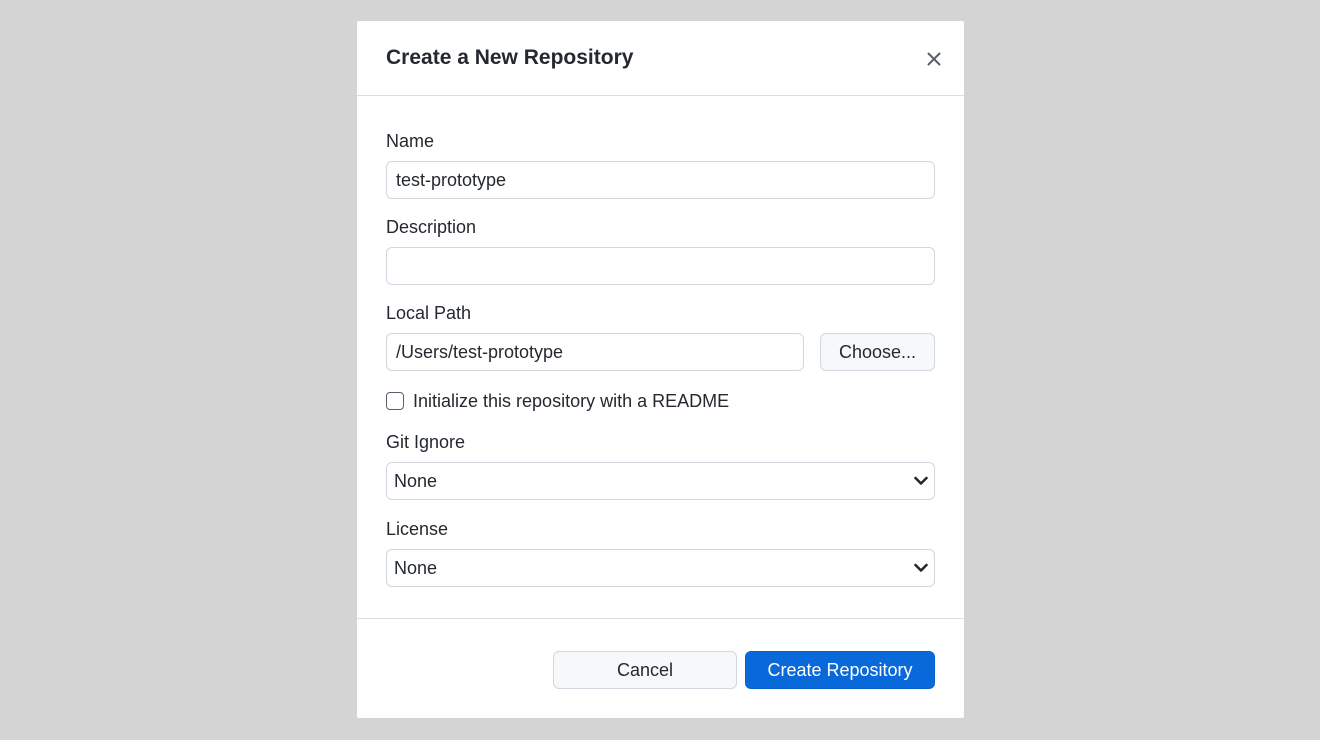 The image size is (1320, 740). Describe the element at coordinates (426, 442) in the screenshot. I see `git-ignore-label: Git Ignore` at that location.